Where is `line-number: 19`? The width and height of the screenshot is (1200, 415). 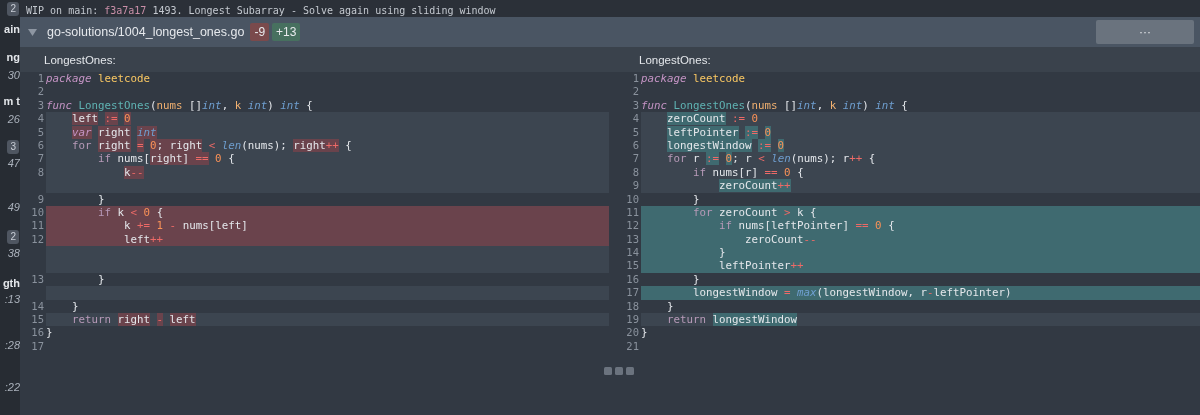
line-number: 19 is located at coordinates (632, 320).